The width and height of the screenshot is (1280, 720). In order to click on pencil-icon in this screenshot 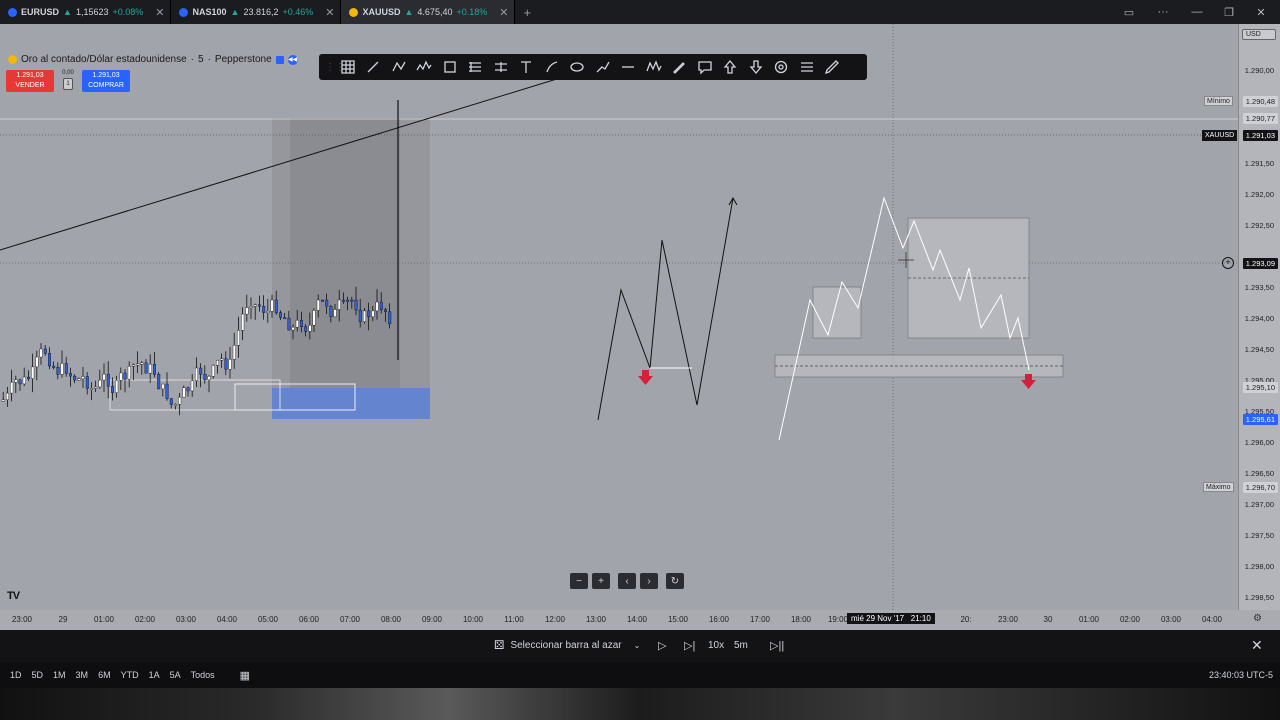, I will do `click(833, 67)`.